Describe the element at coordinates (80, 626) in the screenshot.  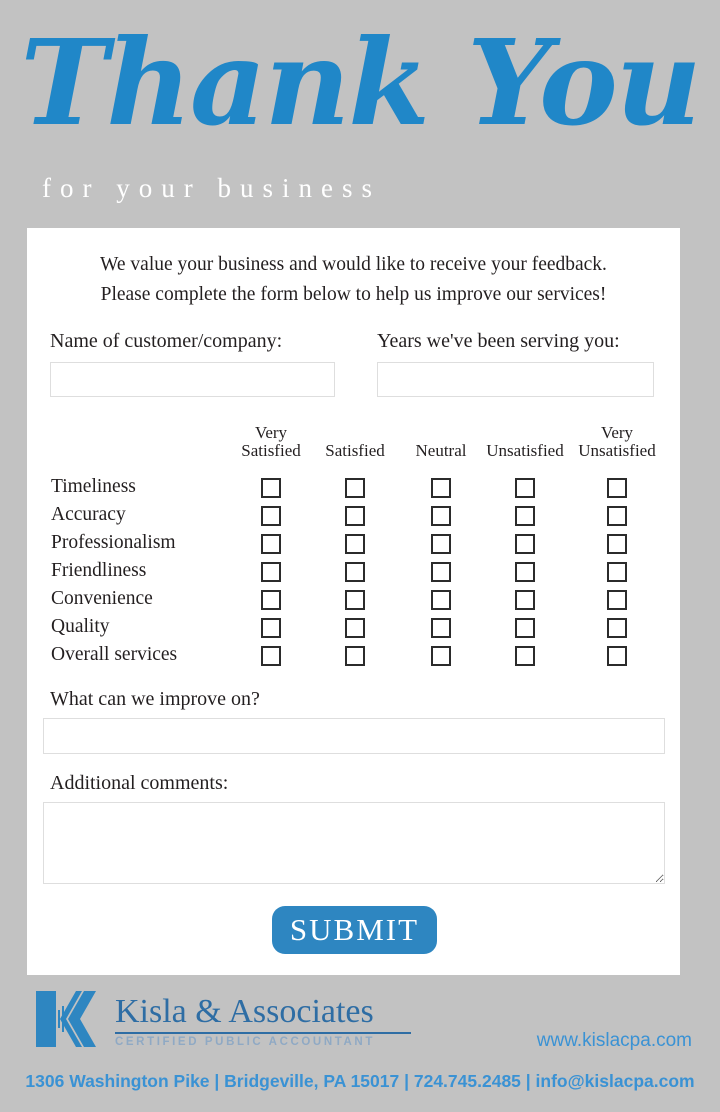
I see `matrix-row-label: Quality` at that location.